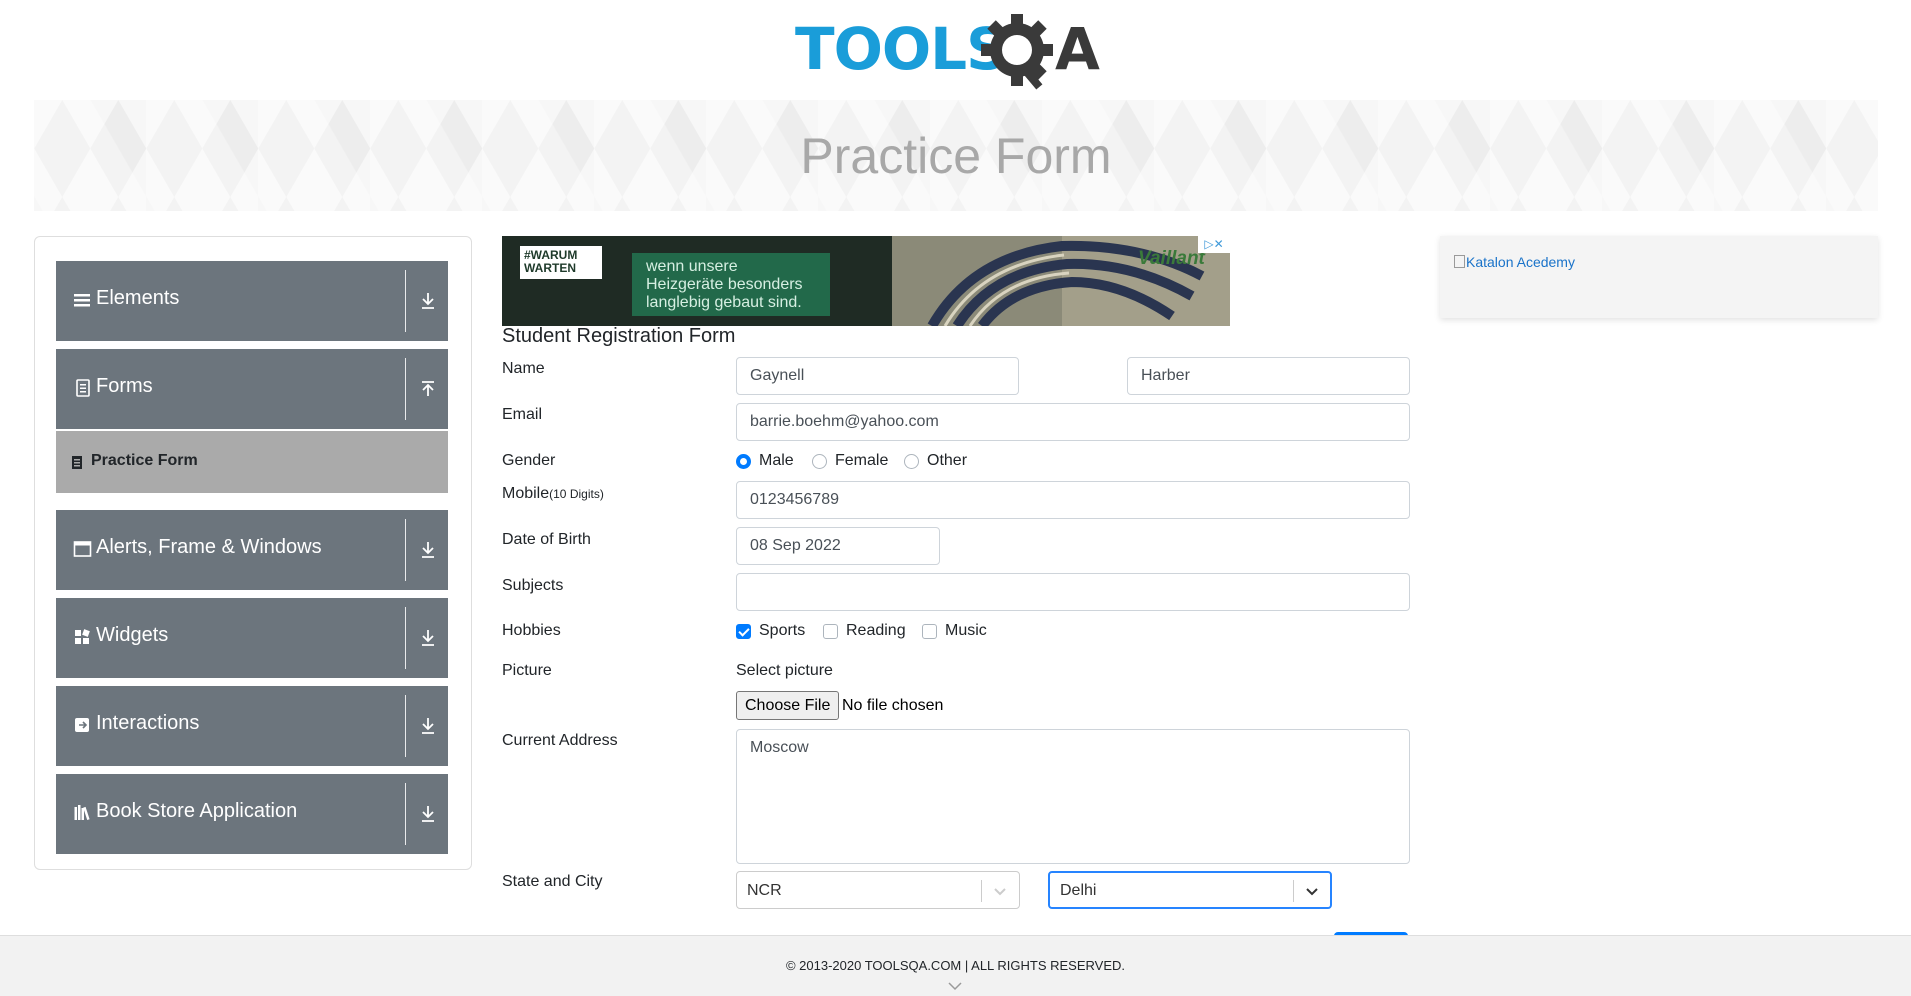  I want to click on city-select: Delhi, so click(1190, 890).